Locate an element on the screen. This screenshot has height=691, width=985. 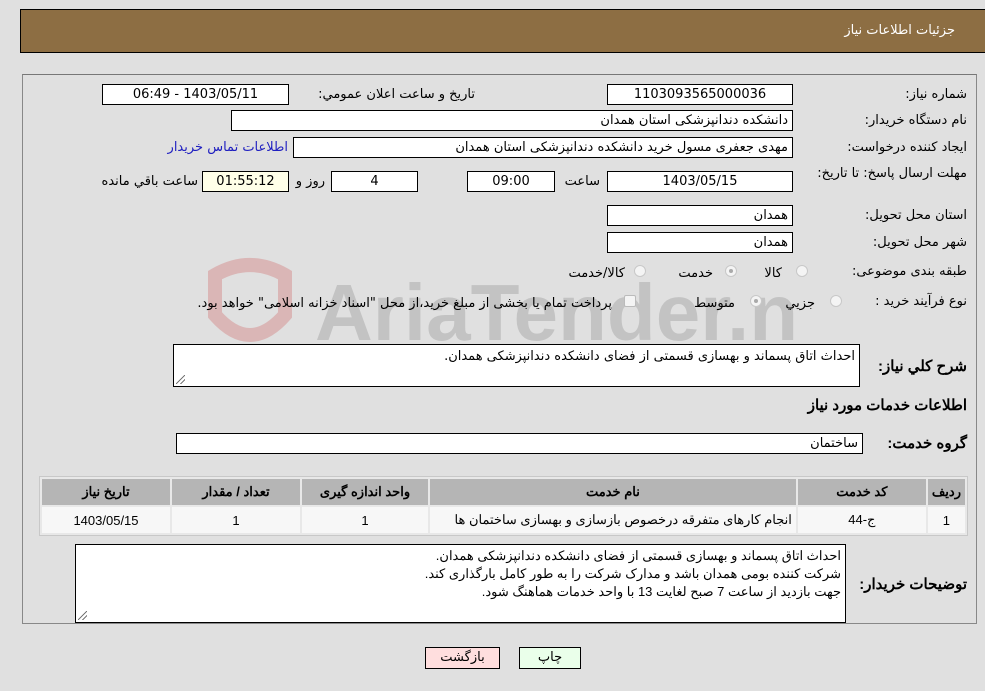
buyer-org-label: نام دستگاه خریدار: is located at coordinates (915, 120).